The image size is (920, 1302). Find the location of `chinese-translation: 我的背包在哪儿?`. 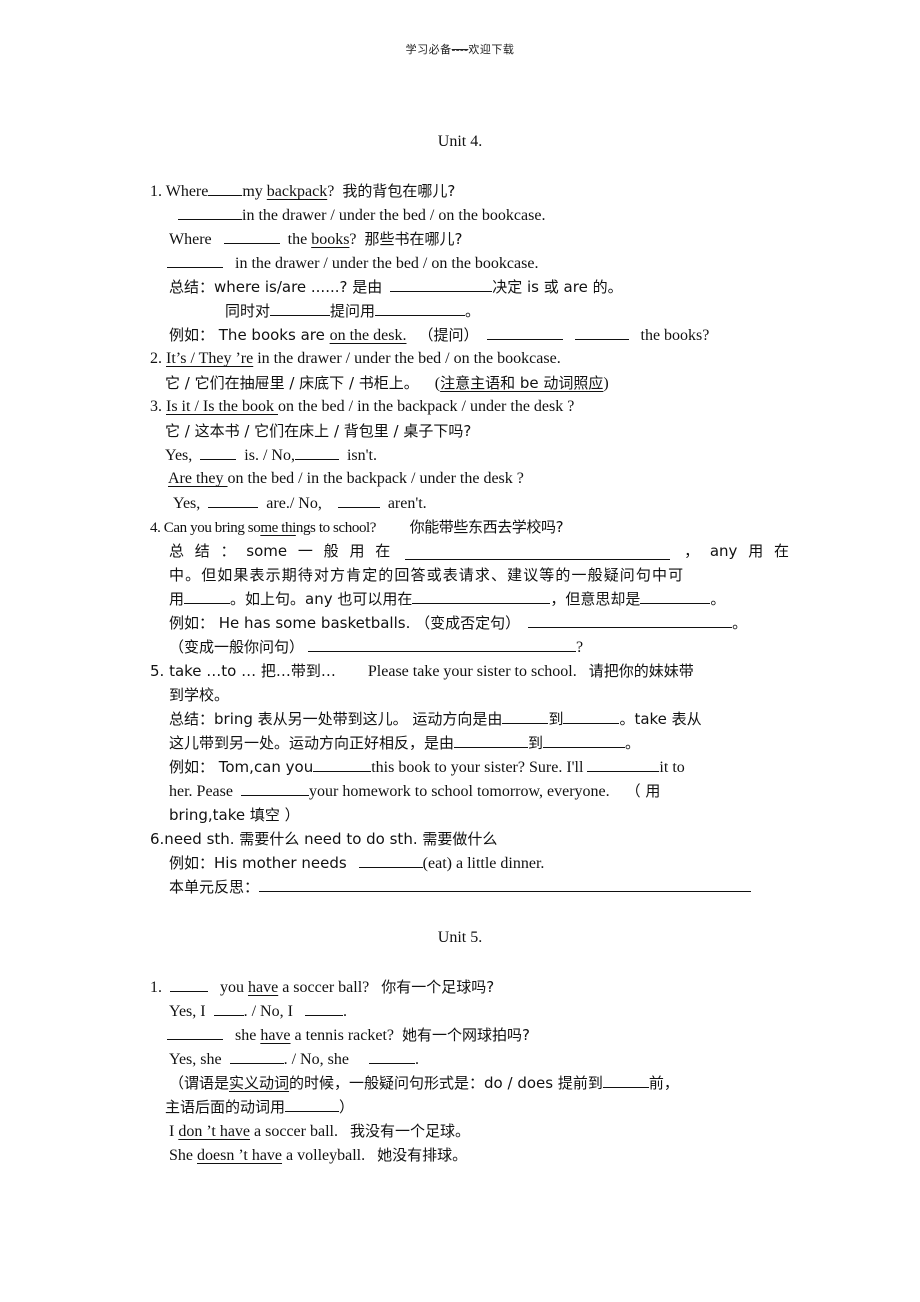

chinese-translation: 我的背包在哪儿? is located at coordinates (399, 191).